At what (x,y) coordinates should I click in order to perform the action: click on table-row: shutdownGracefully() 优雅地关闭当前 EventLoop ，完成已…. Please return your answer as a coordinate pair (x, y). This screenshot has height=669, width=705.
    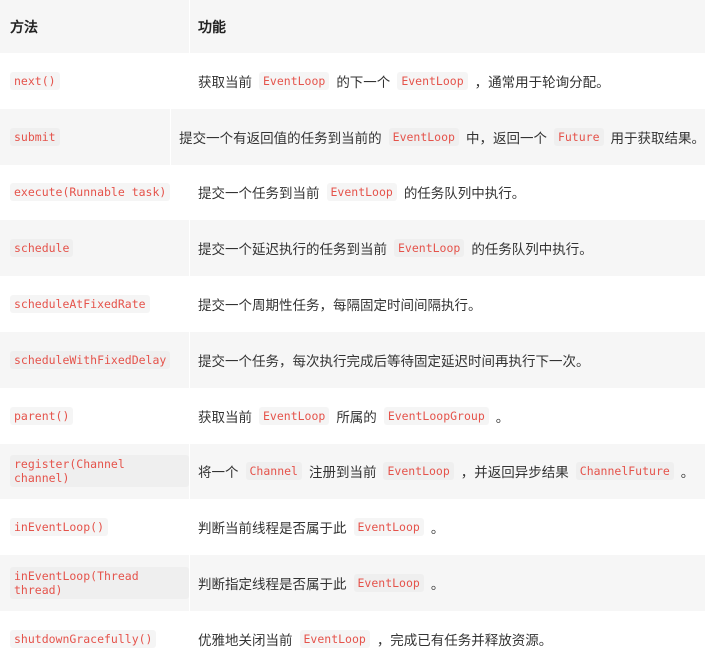
    Looking at the image, I should click on (352, 638).